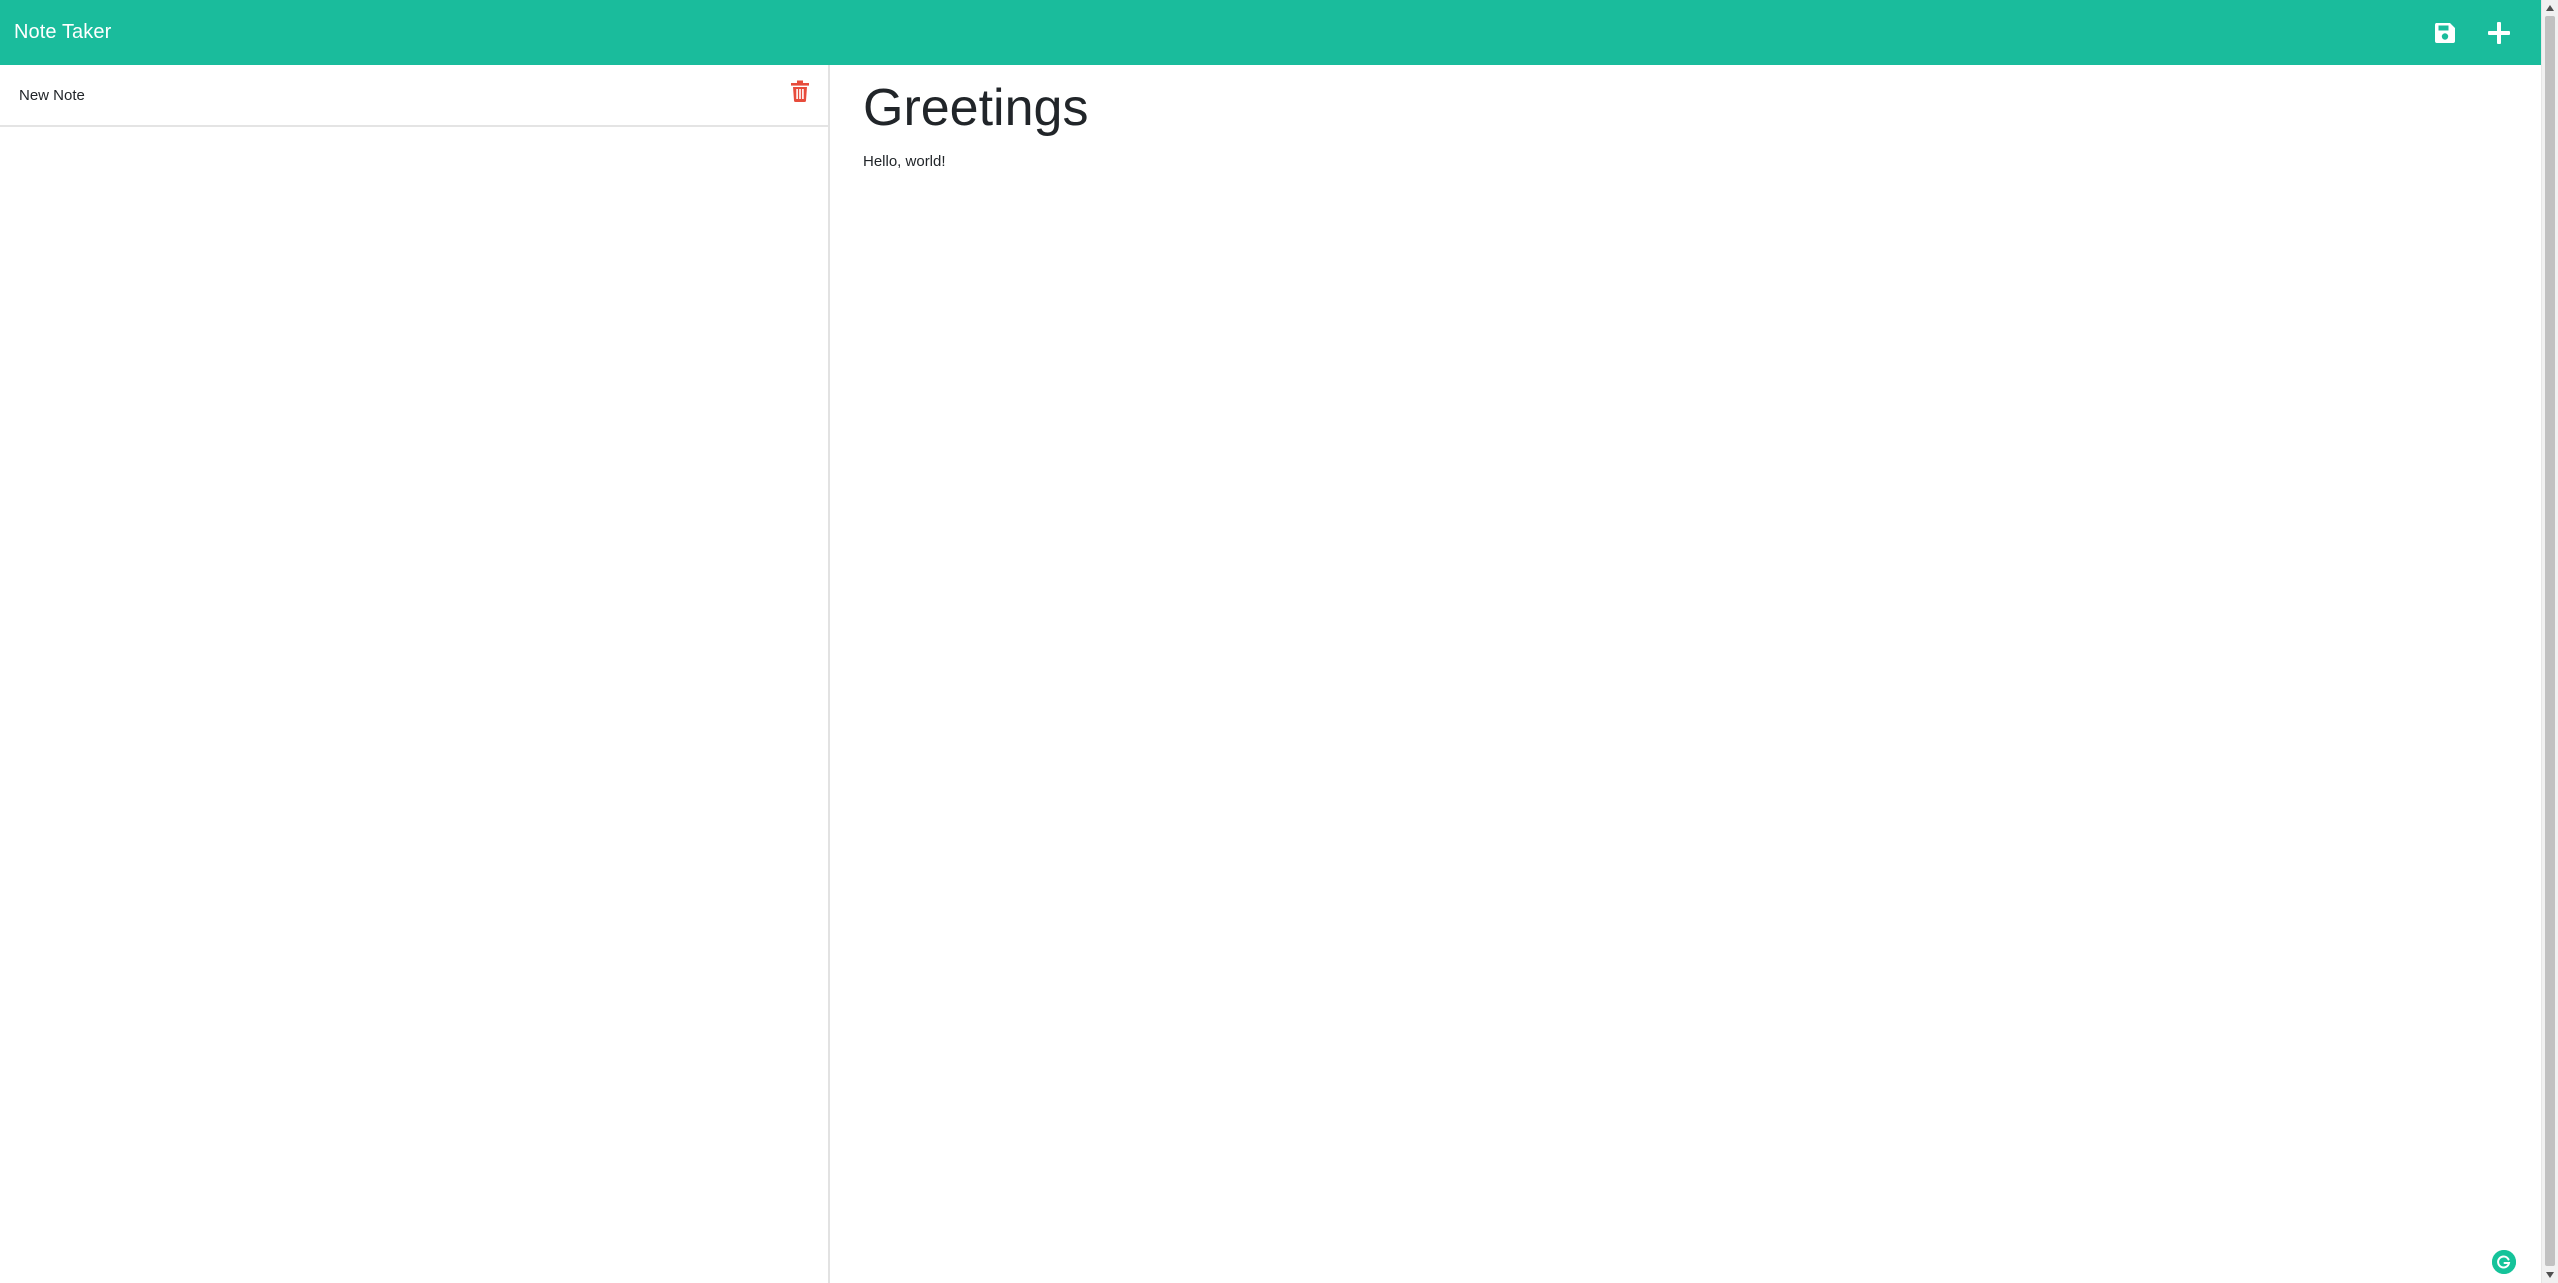 This screenshot has width=2558, height=1283. Describe the element at coordinates (1702, 161) in the screenshot. I see `note-text-area: Hello, world!` at that location.